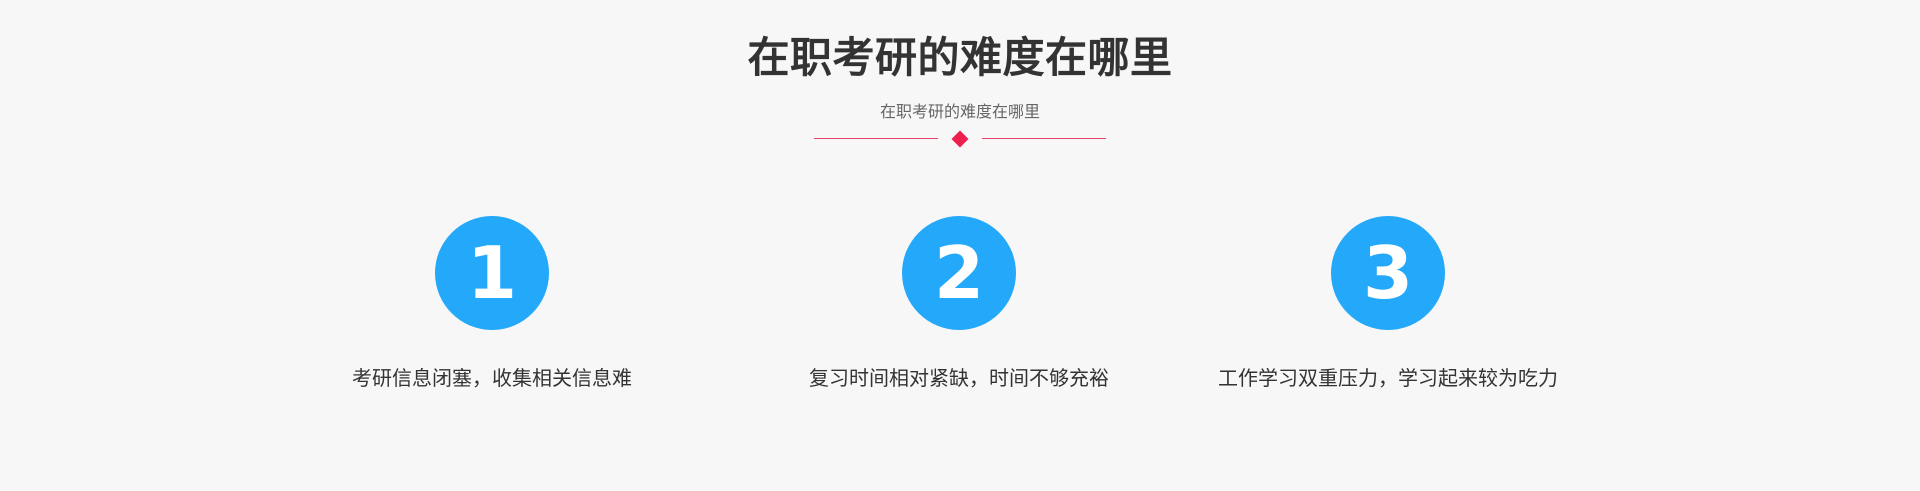 This screenshot has height=491, width=1920. I want to click on divider-line-right, so click(1044, 138).